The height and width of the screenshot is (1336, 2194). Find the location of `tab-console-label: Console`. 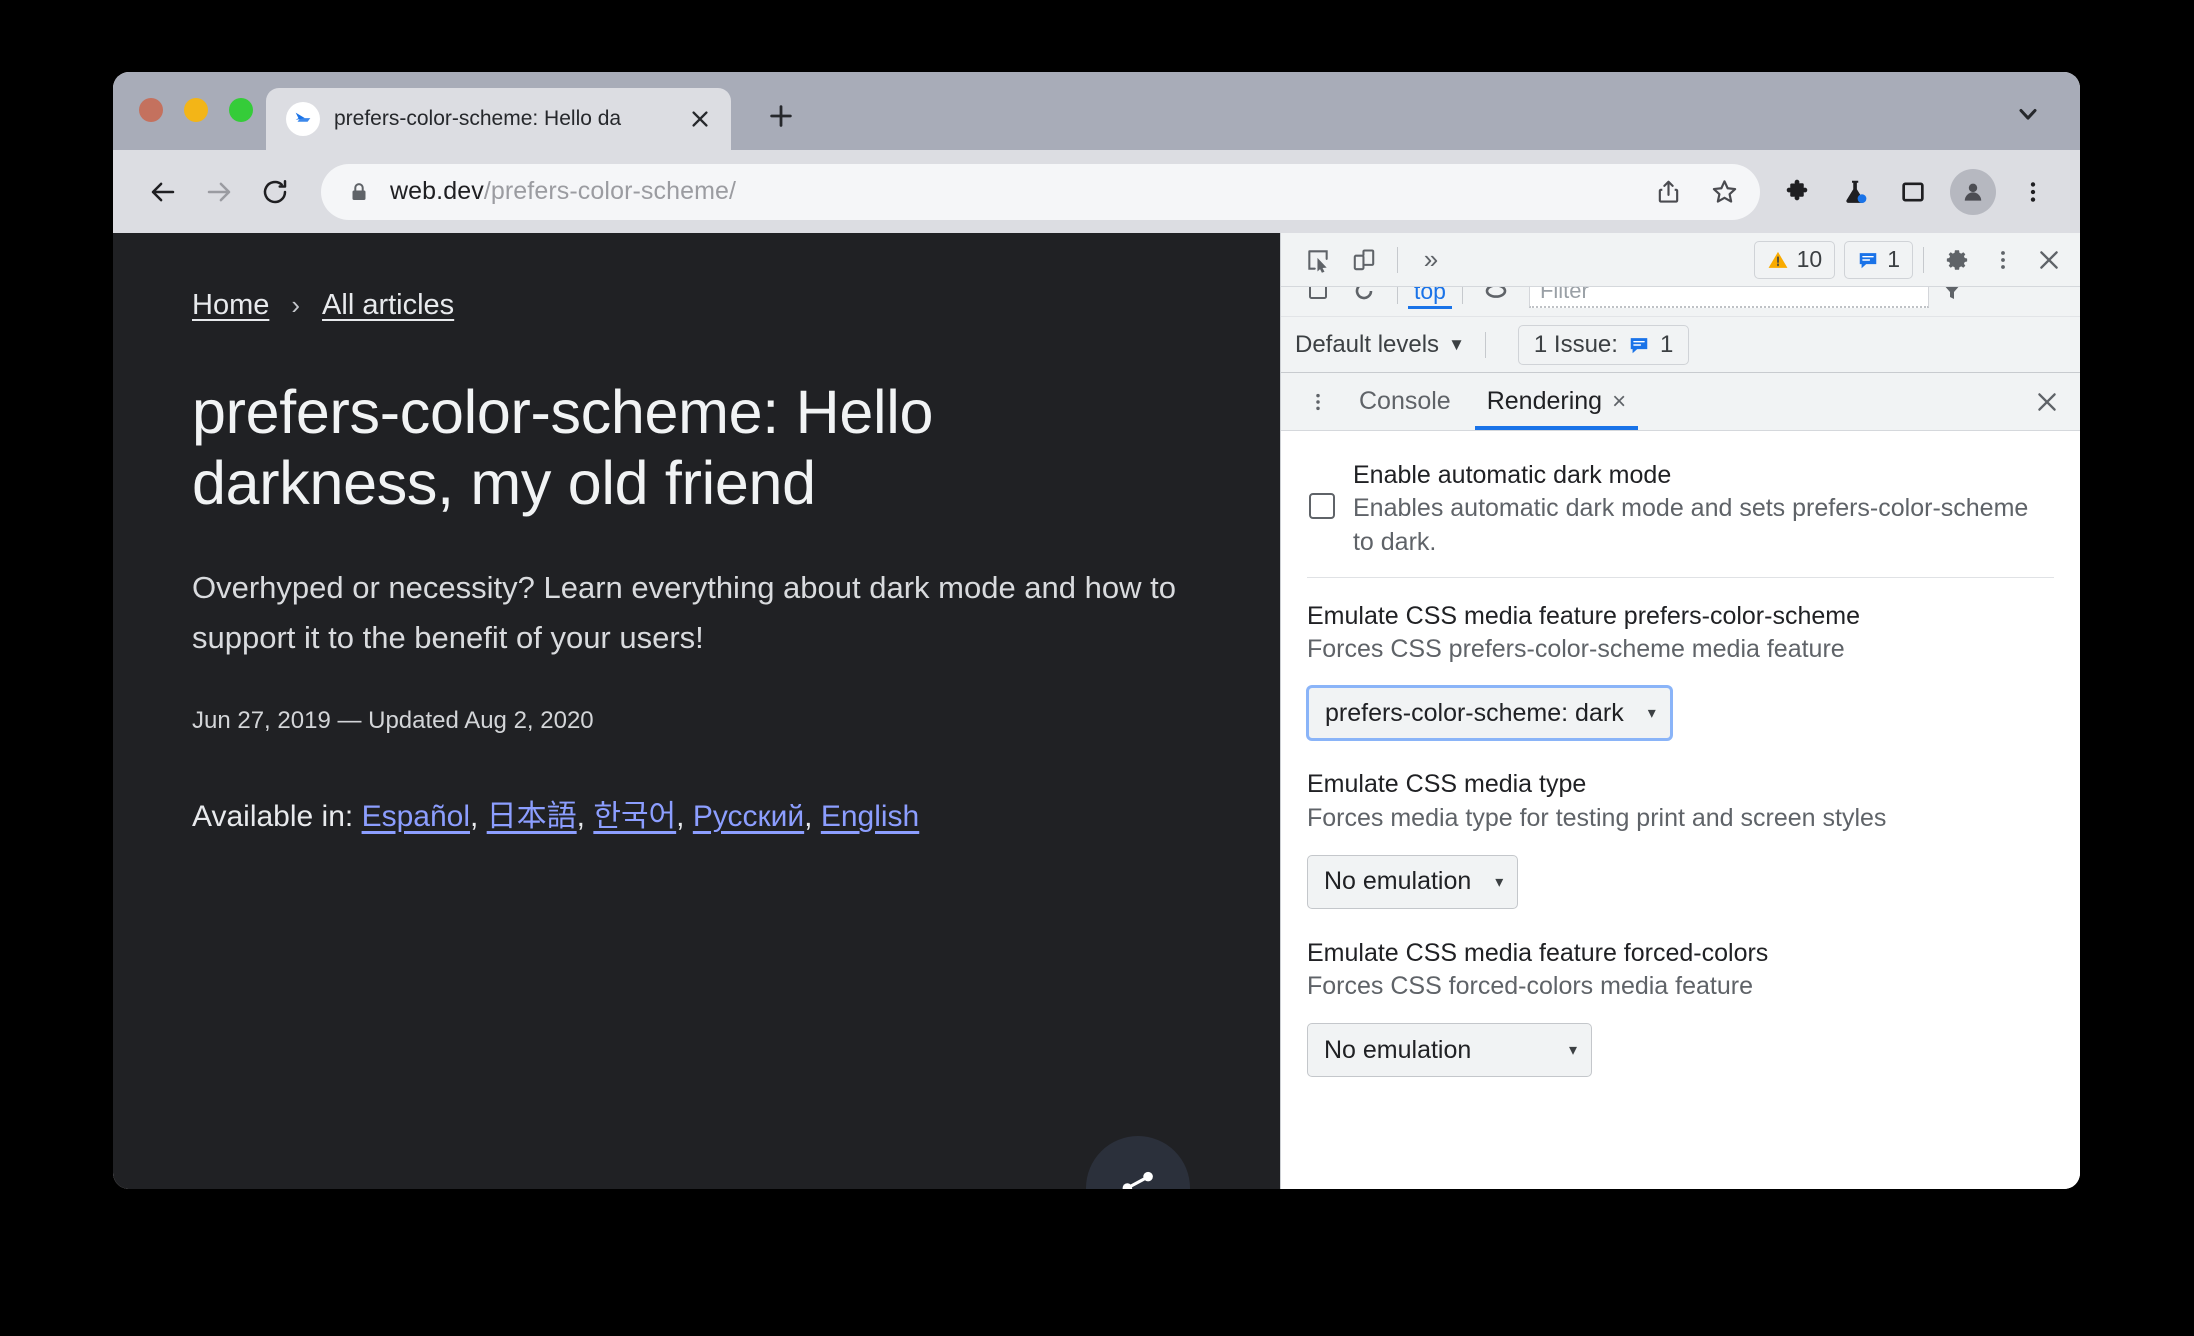

tab-console-label: Console is located at coordinates (1404, 401).